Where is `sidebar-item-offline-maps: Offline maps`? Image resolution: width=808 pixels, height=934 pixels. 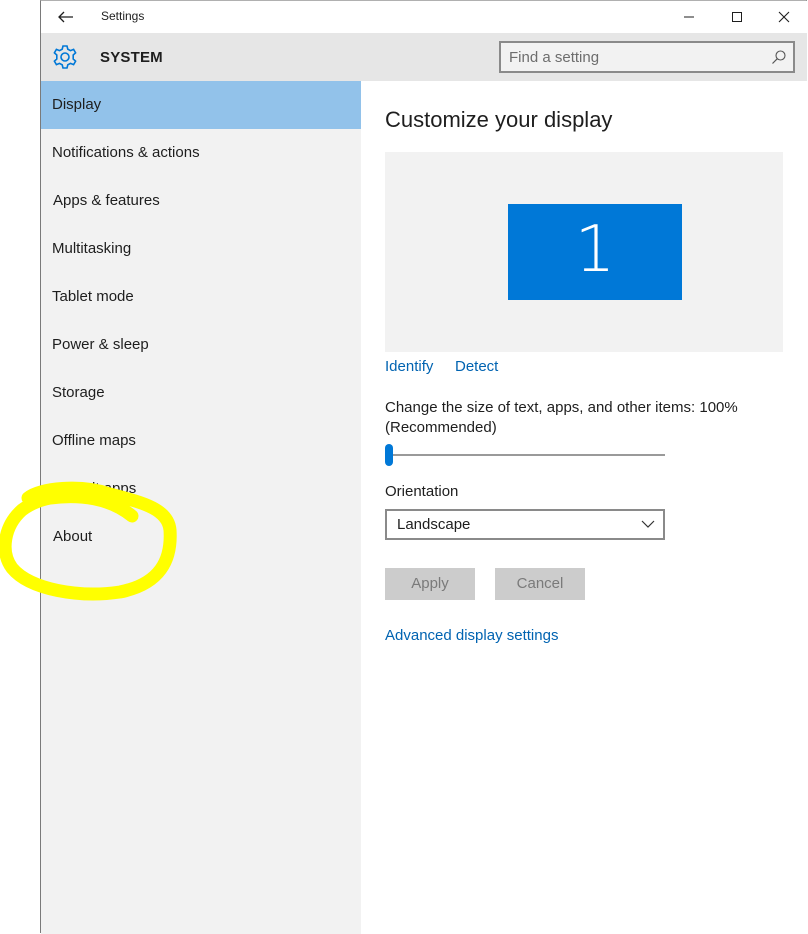
sidebar-item-offline-maps: Offline maps is located at coordinates (201, 441).